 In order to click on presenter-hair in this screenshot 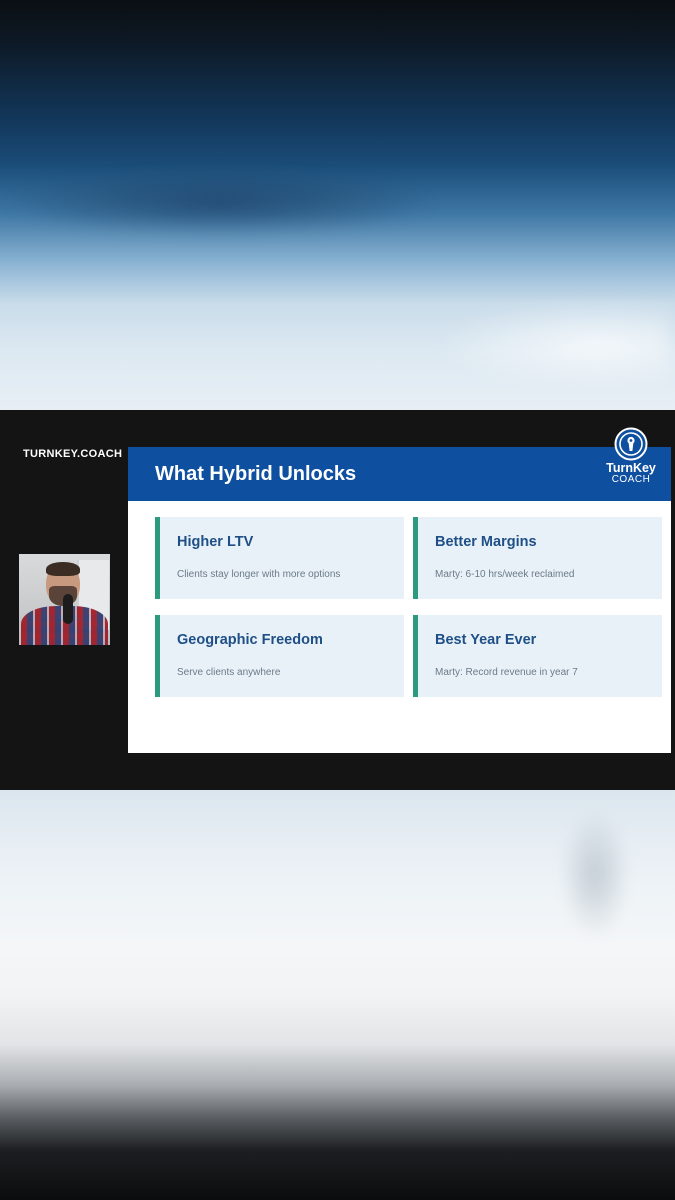, I will do `click(63, 569)`.